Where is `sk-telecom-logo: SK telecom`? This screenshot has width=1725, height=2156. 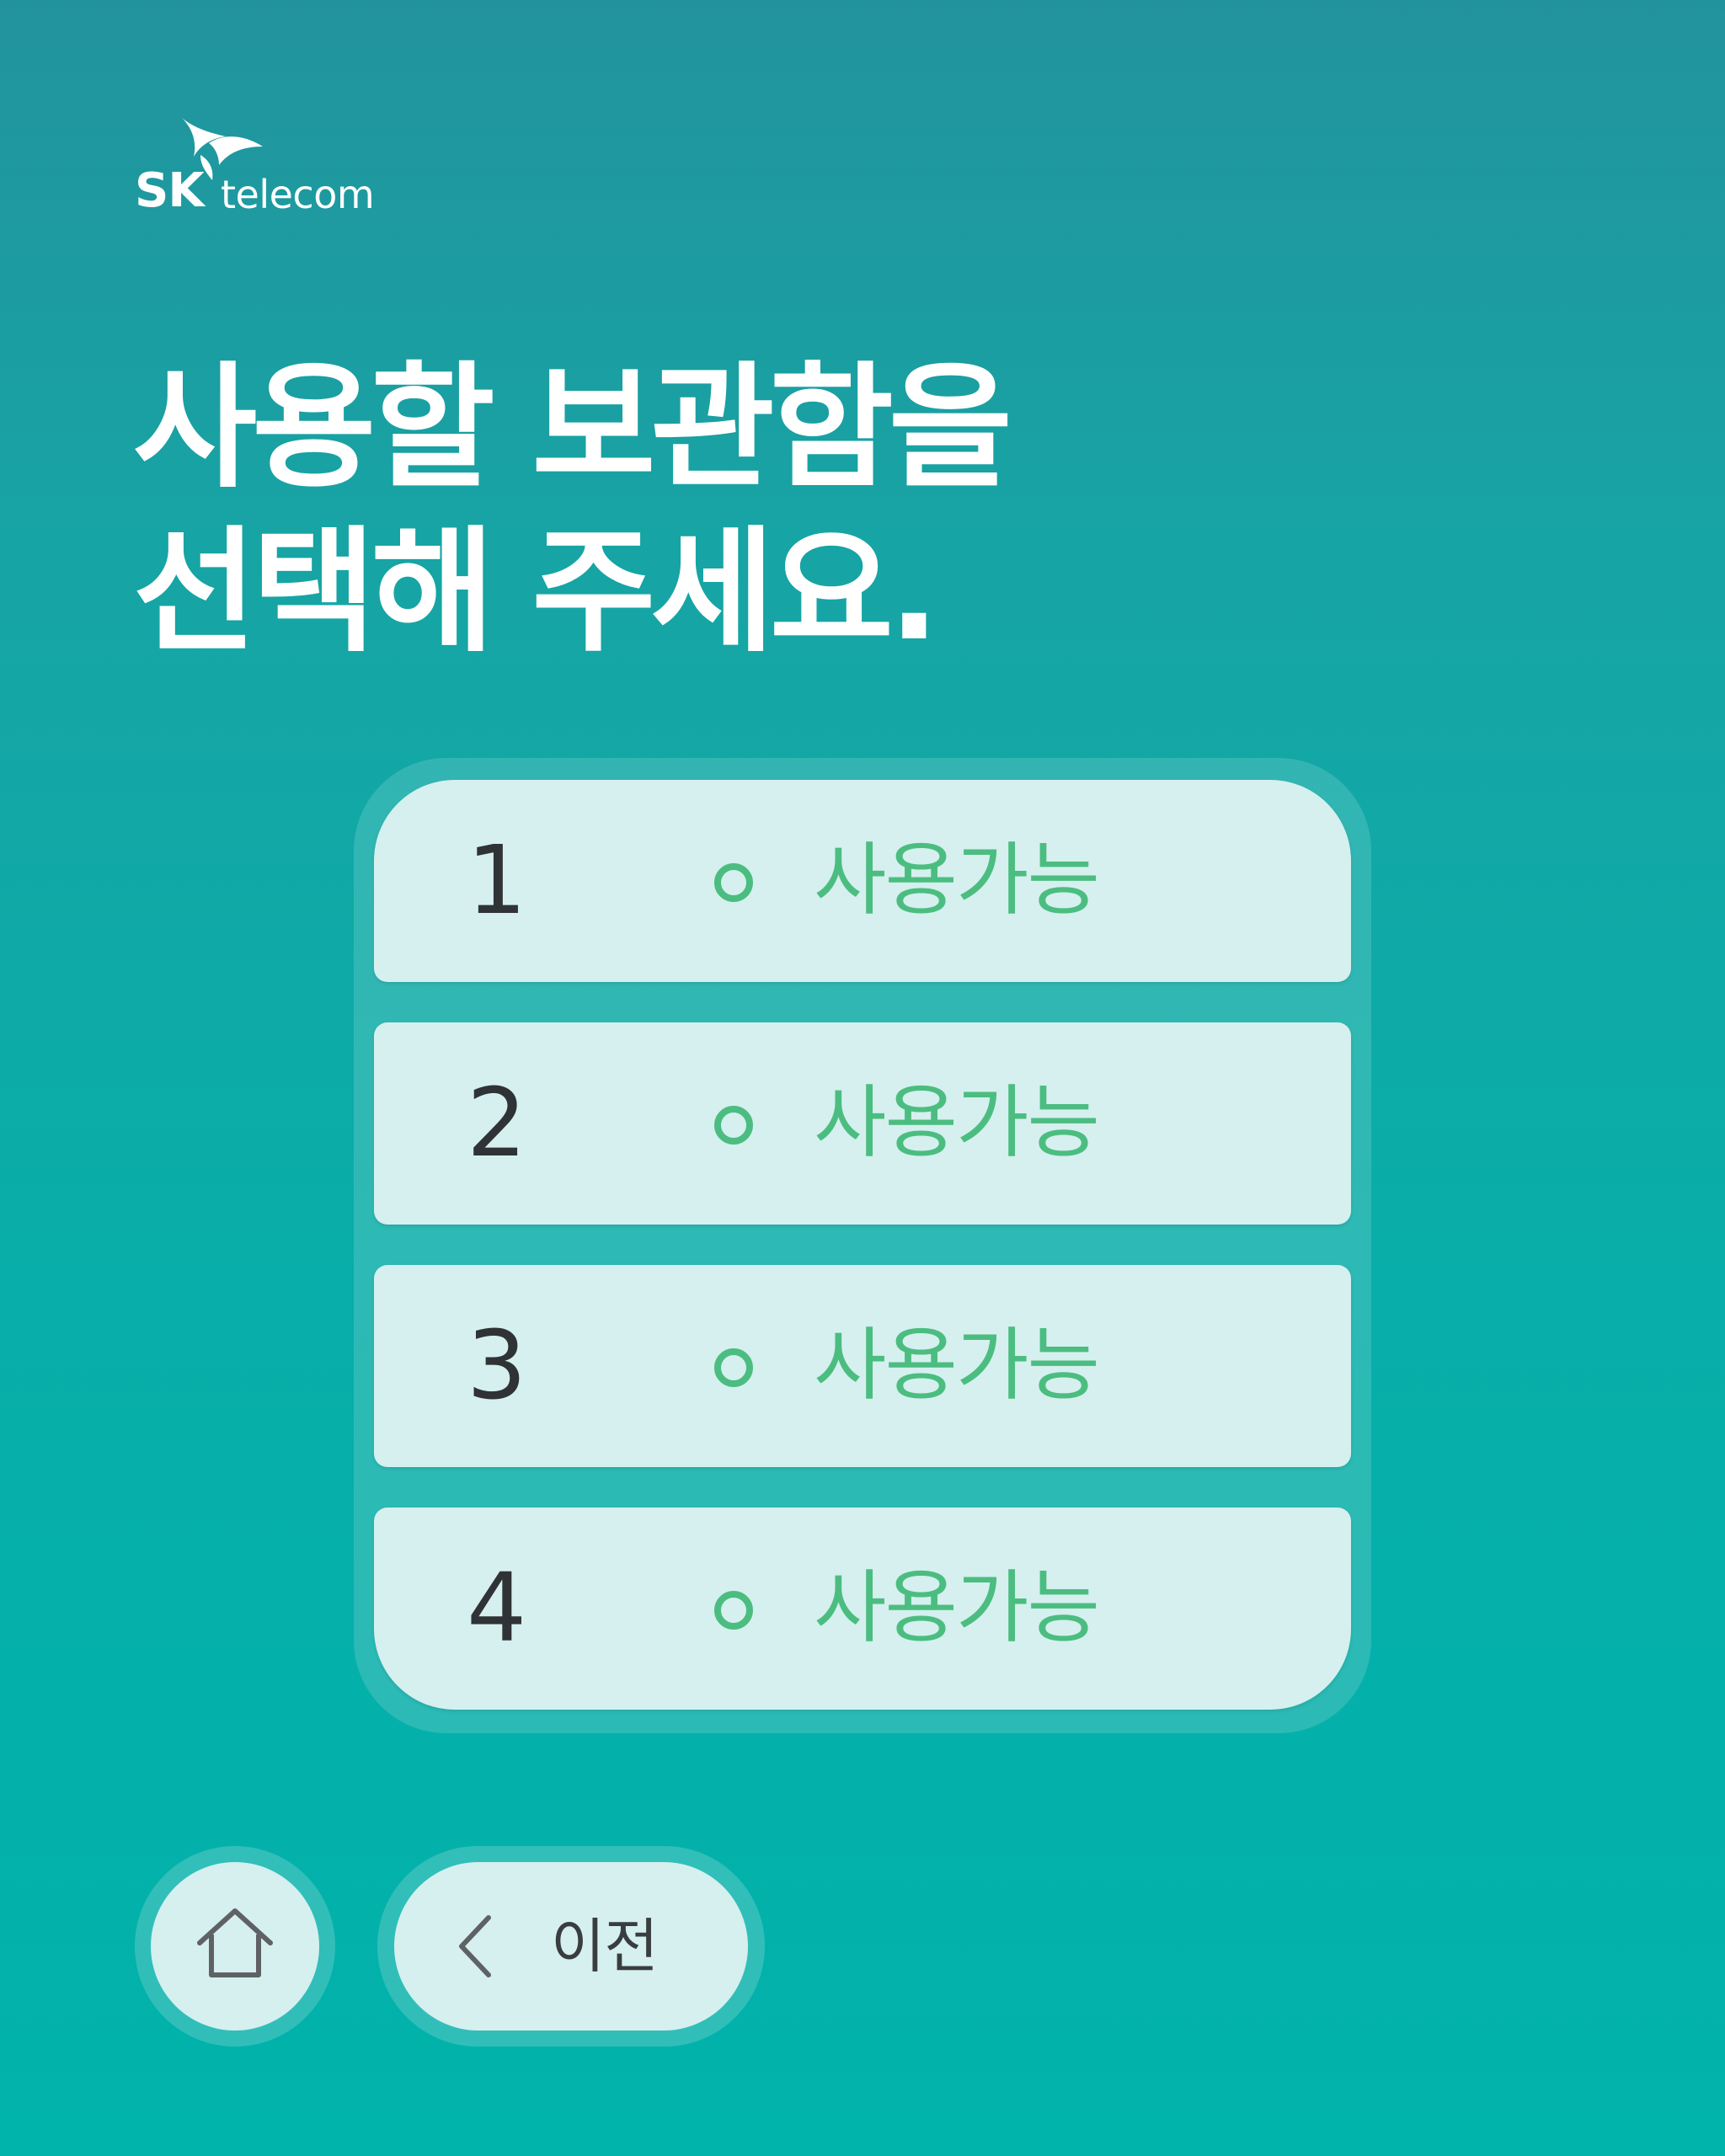 sk-telecom-logo: SK telecom is located at coordinates (261, 171).